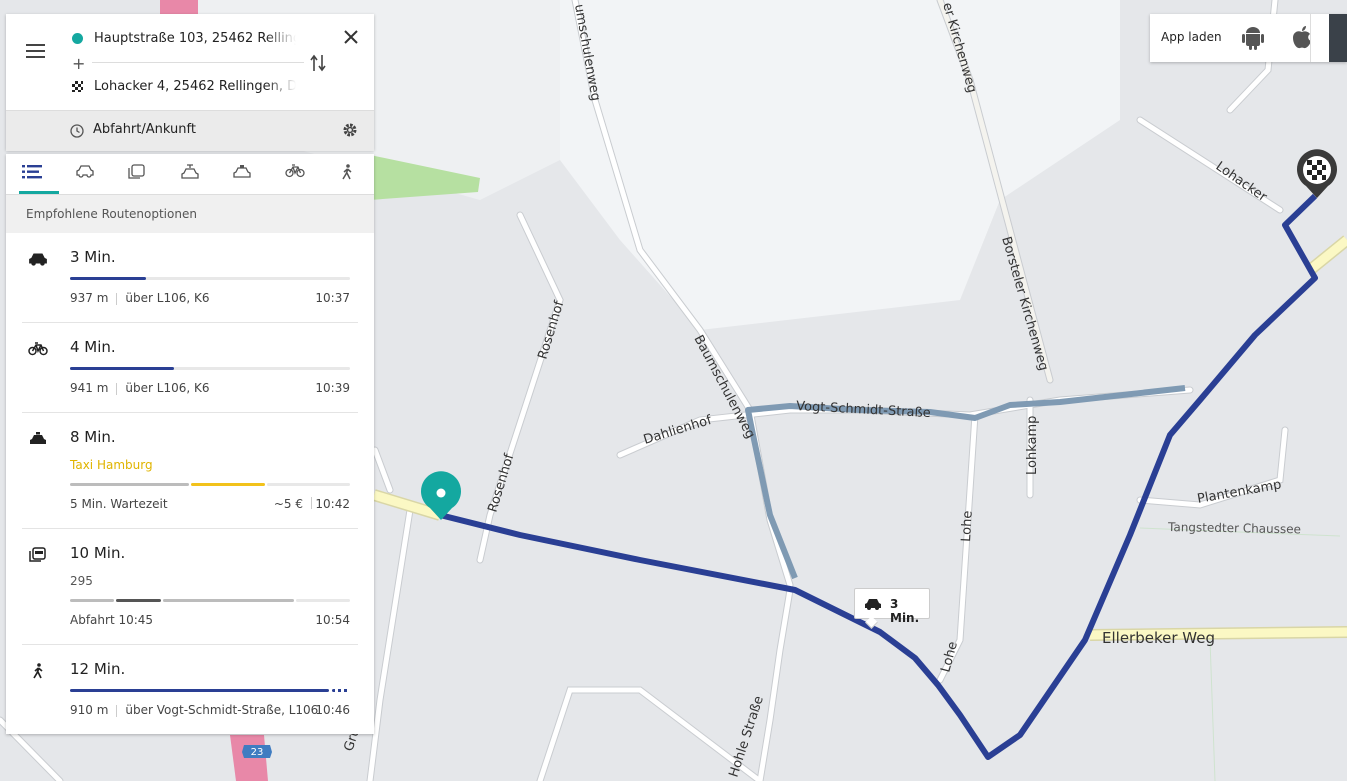 The height and width of the screenshot is (781, 1347). I want to click on route-meta: 937 m über L106, K6, so click(210, 298).